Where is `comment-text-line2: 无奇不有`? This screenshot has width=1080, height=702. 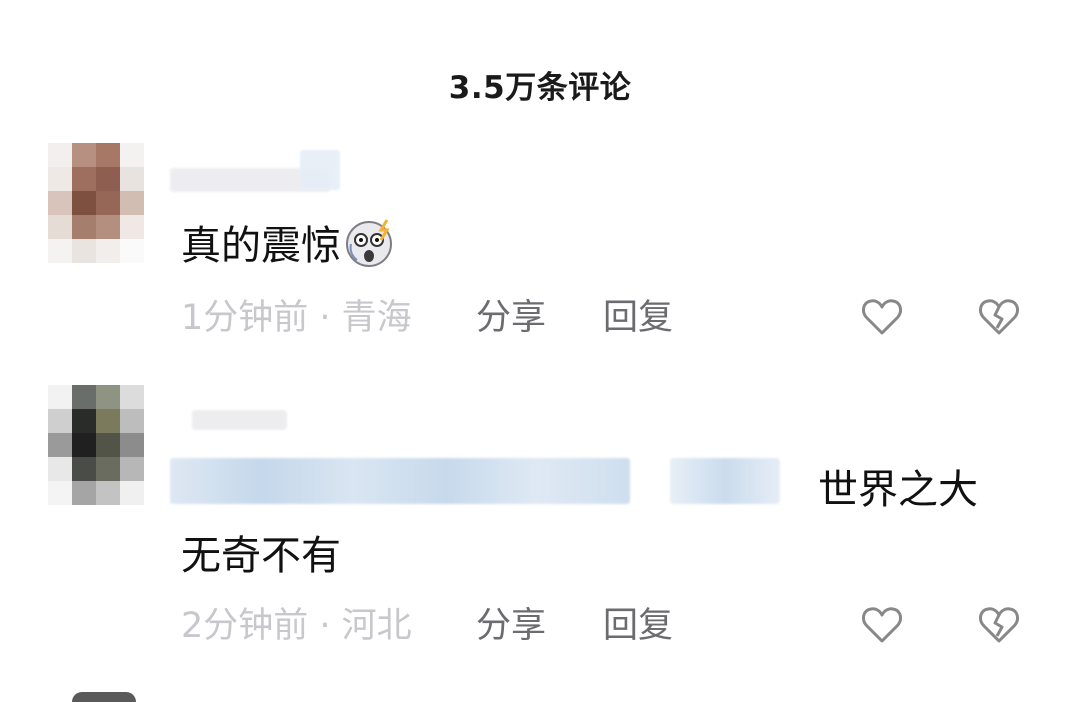
comment-text-line2: 无奇不有 is located at coordinates (261, 556).